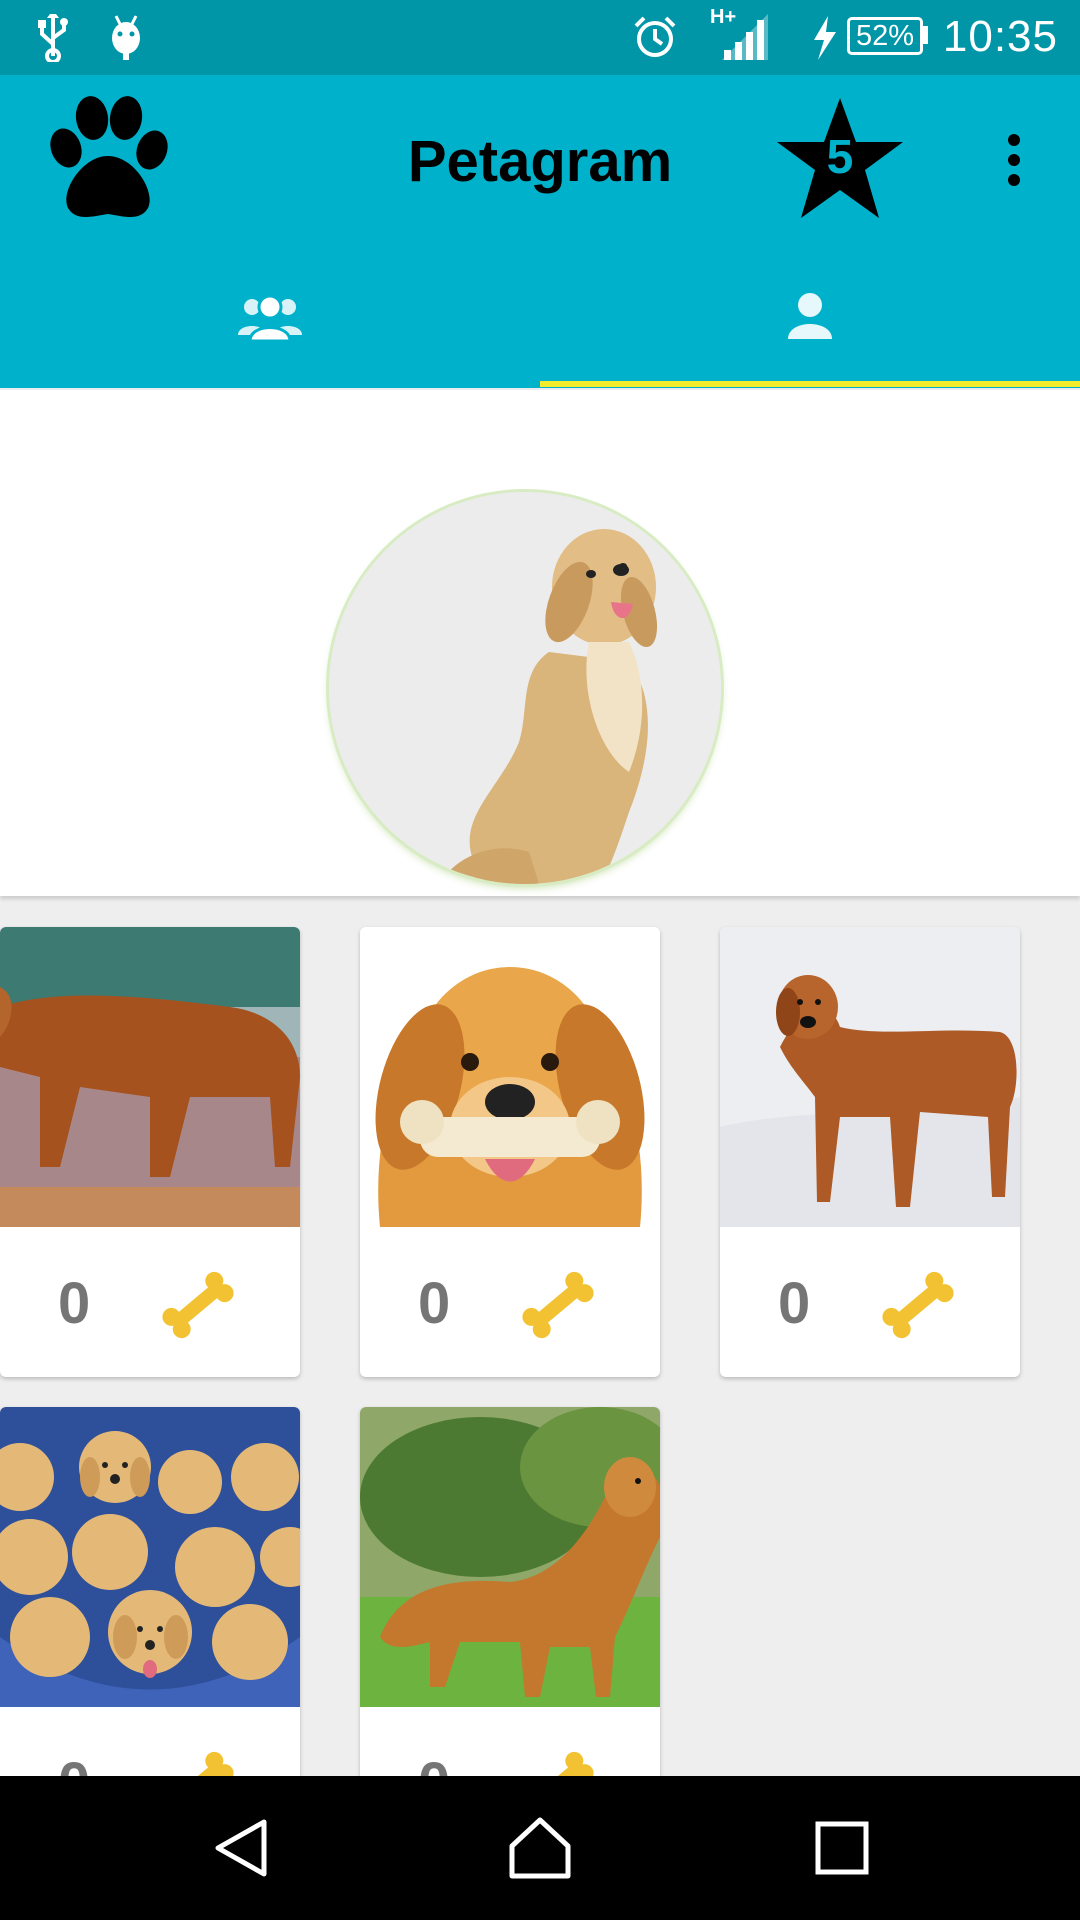  What do you see at coordinates (825, 38) in the screenshot?
I see `charging-icon` at bounding box center [825, 38].